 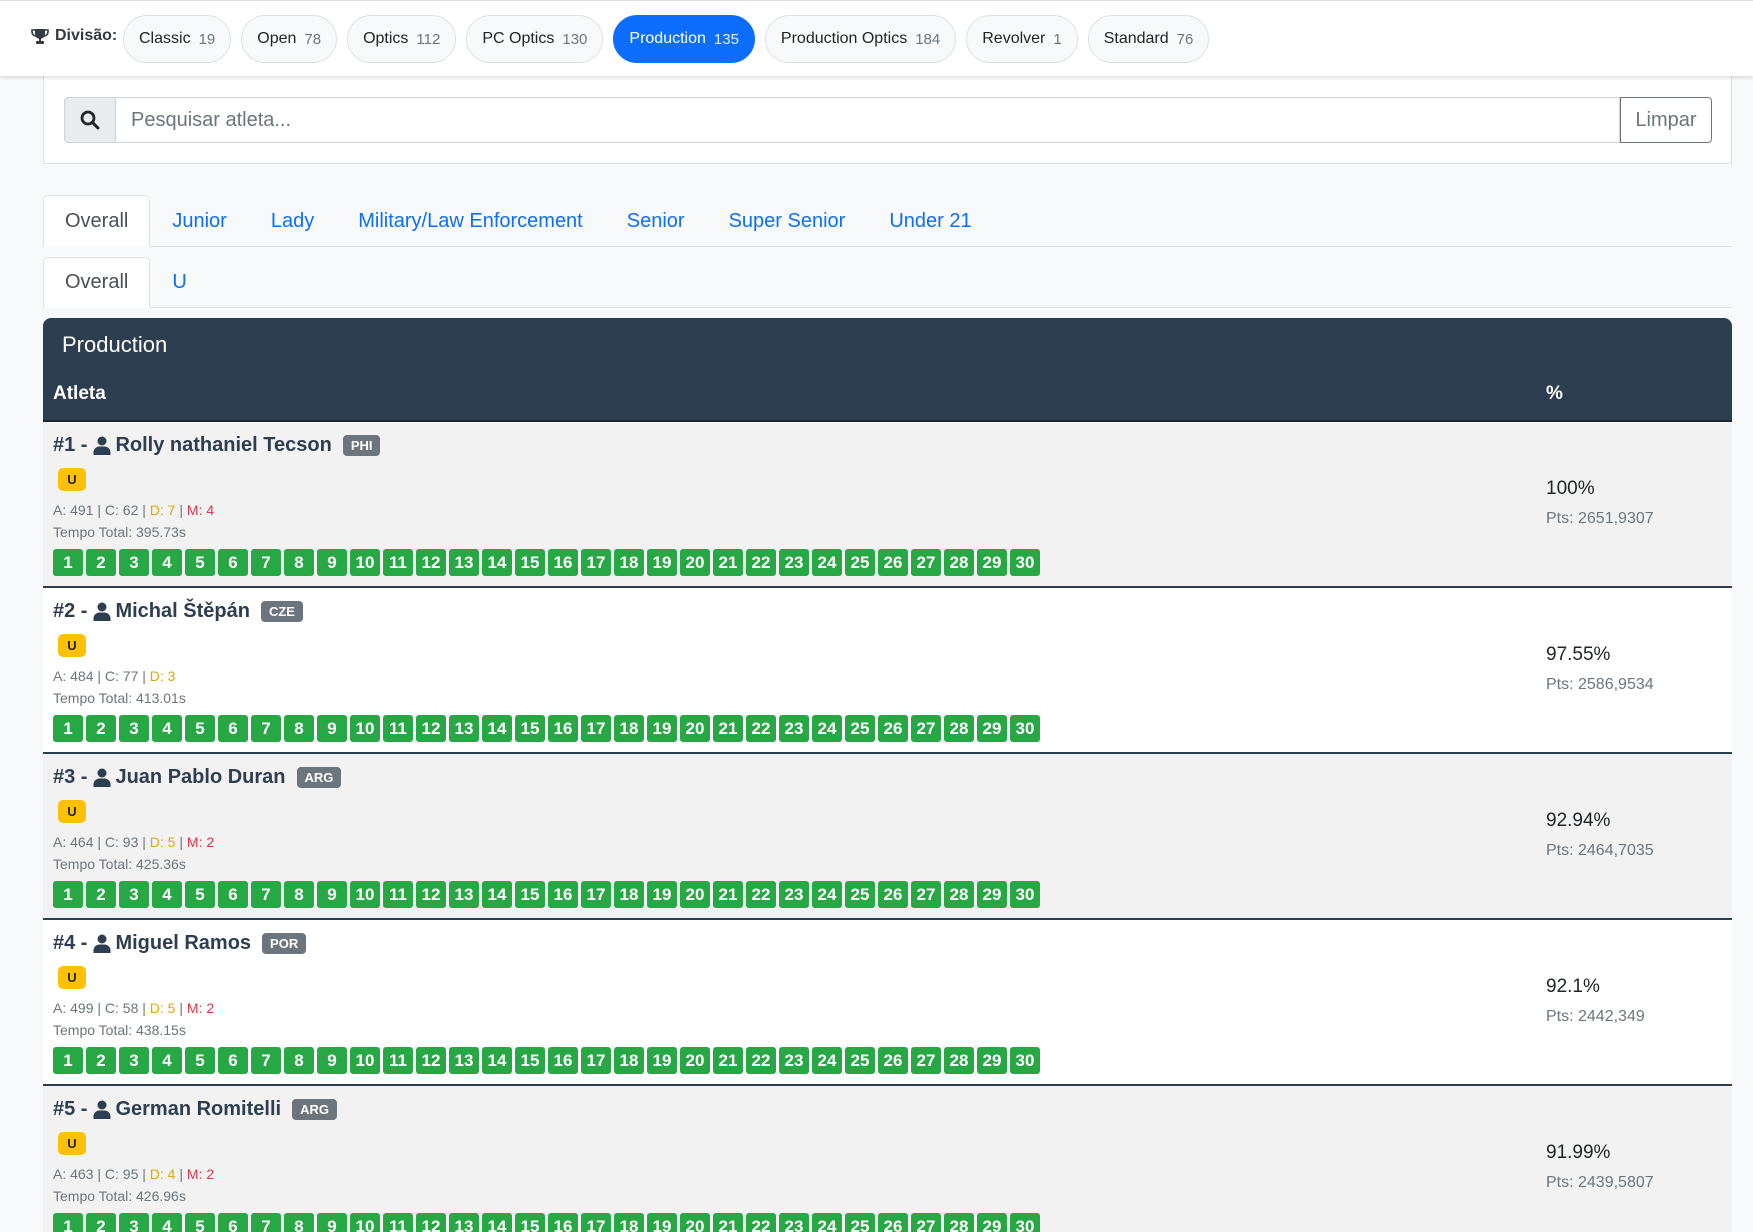 I want to click on tab-senior: Senior, so click(x=656, y=221).